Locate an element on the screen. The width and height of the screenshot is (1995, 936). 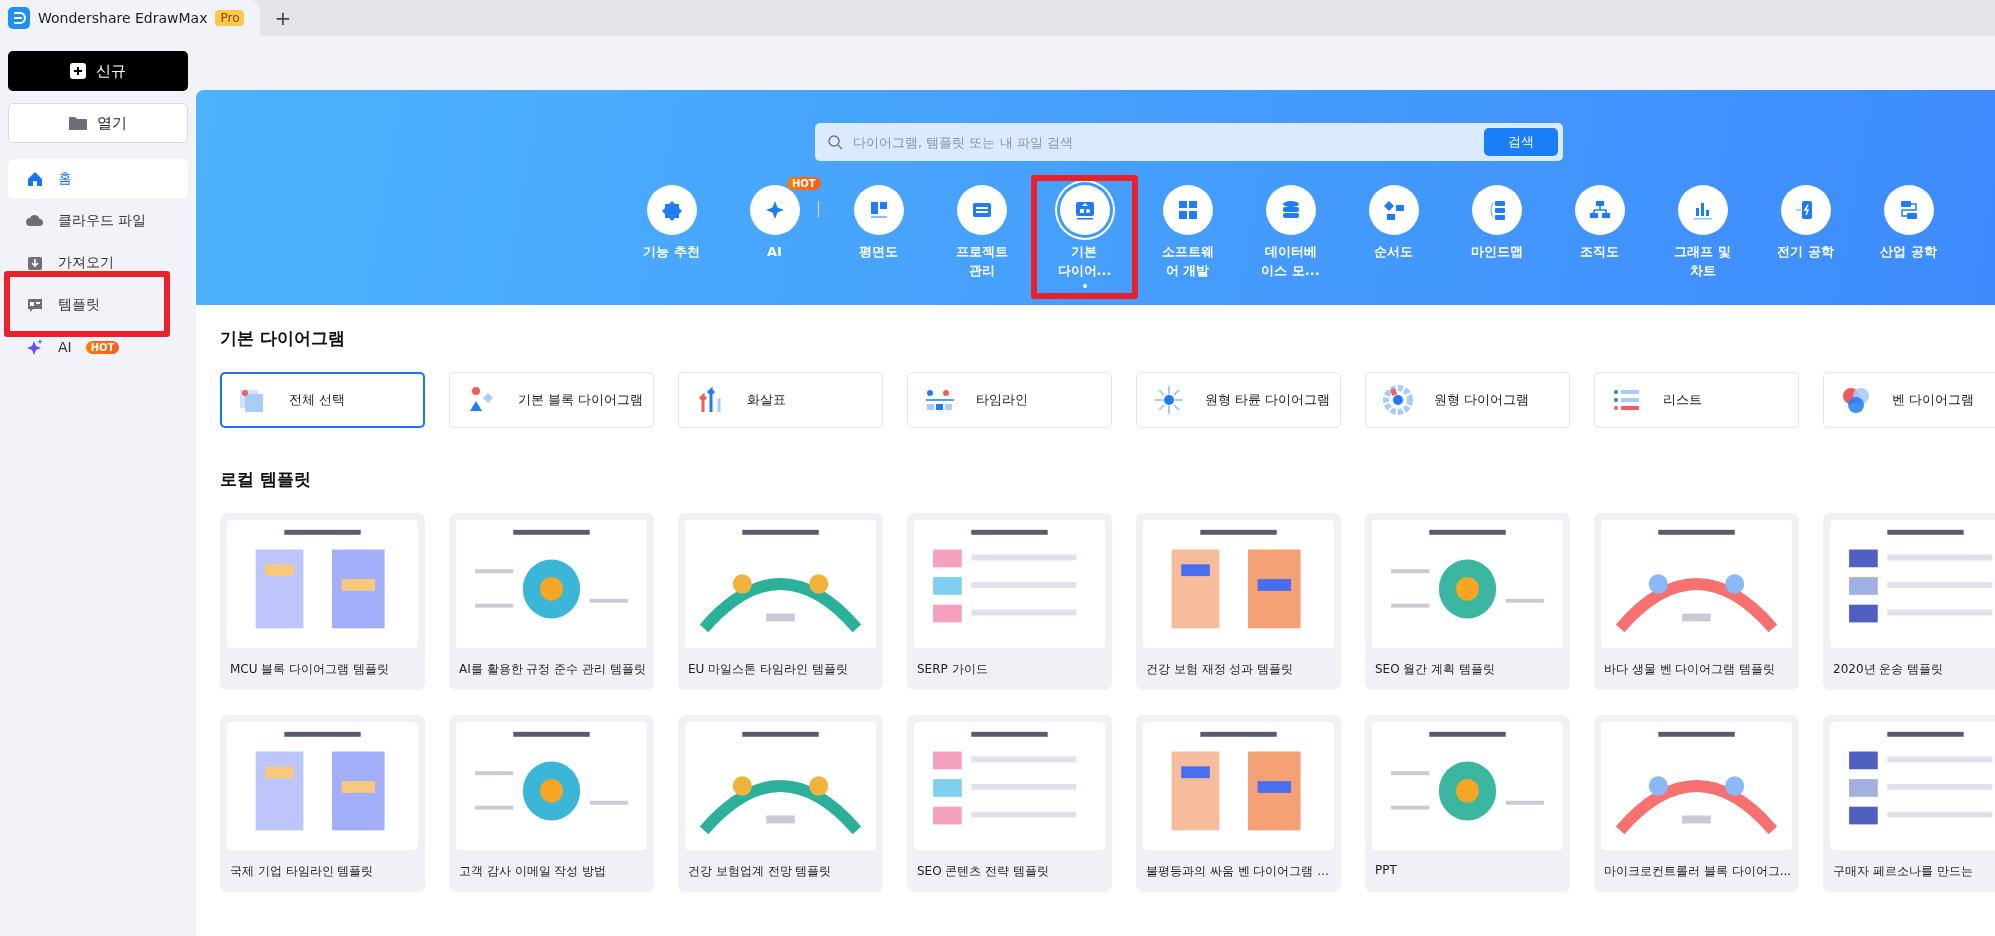
template-card: PPT is located at coordinates (1467, 803).